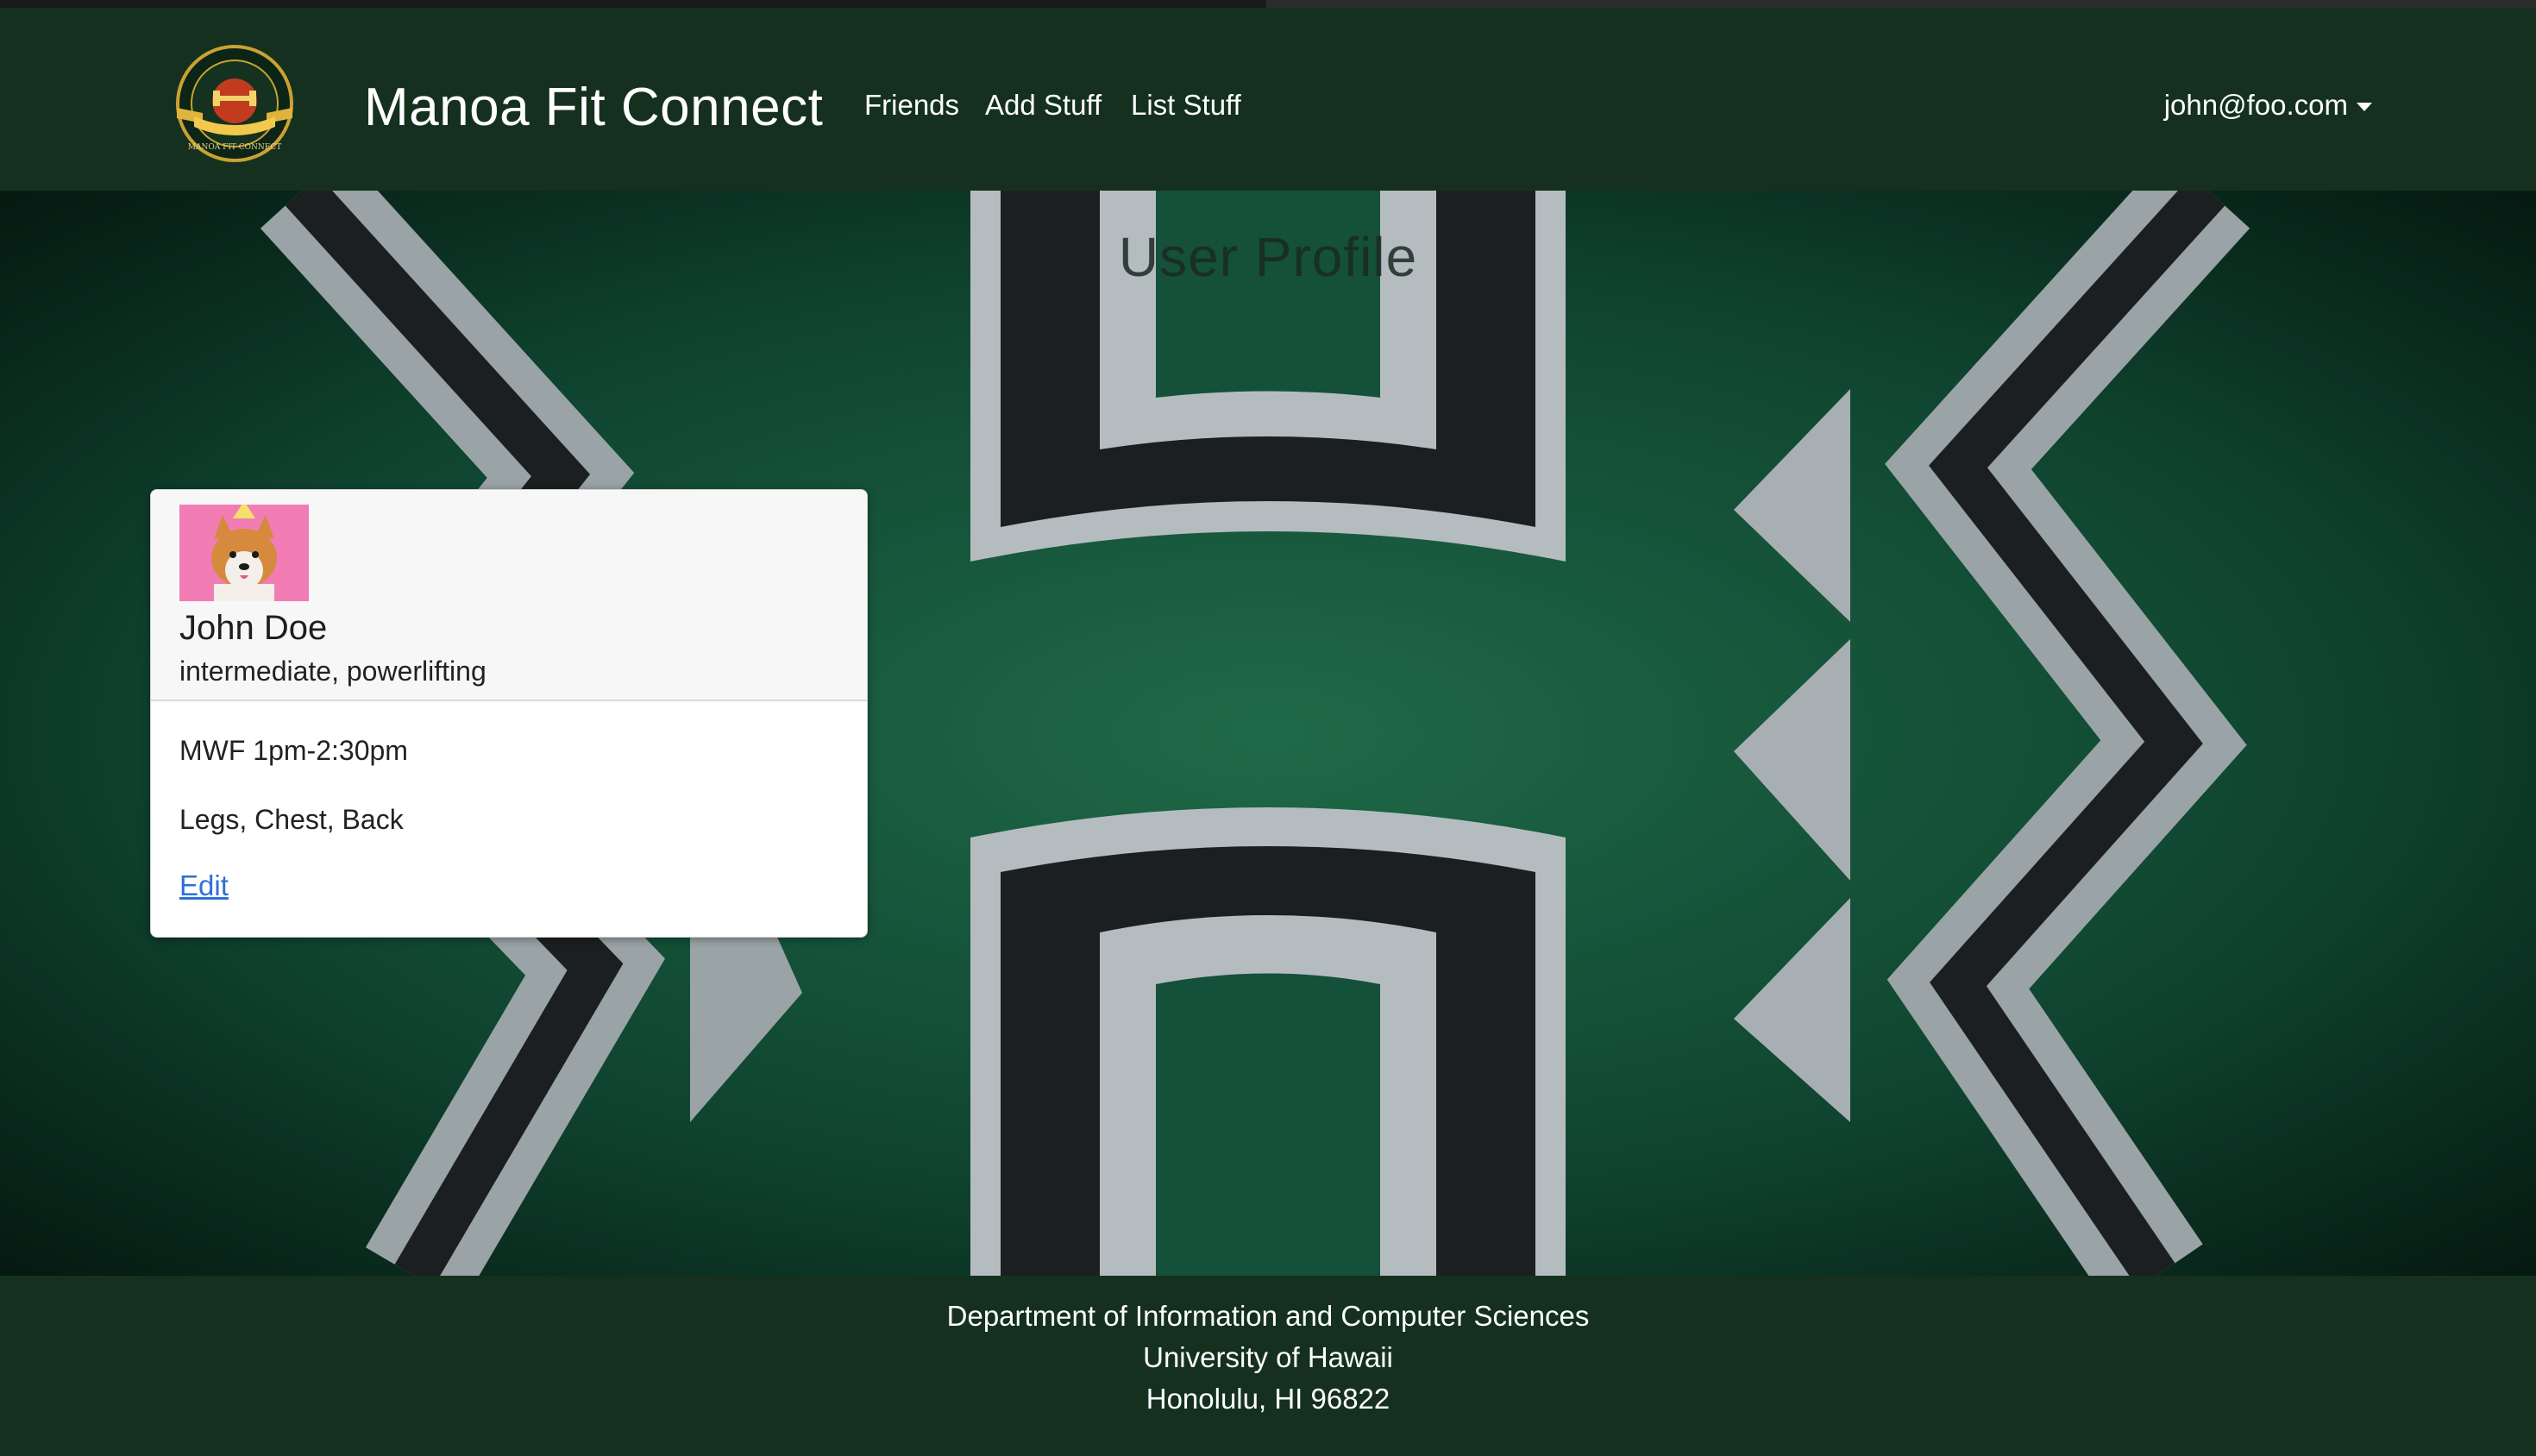 Image resolution: width=2536 pixels, height=1456 pixels. What do you see at coordinates (1268, 1357) in the screenshot?
I see `footer-line-university: University of Hawaii` at bounding box center [1268, 1357].